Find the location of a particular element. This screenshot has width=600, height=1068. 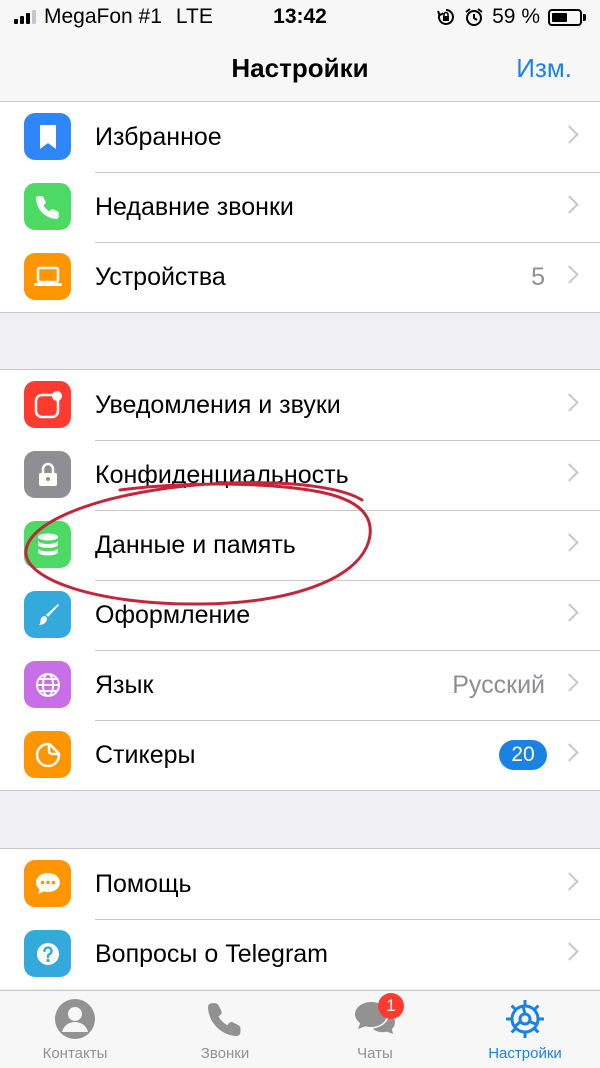

battery-percent: 59 % is located at coordinates (516, 16).